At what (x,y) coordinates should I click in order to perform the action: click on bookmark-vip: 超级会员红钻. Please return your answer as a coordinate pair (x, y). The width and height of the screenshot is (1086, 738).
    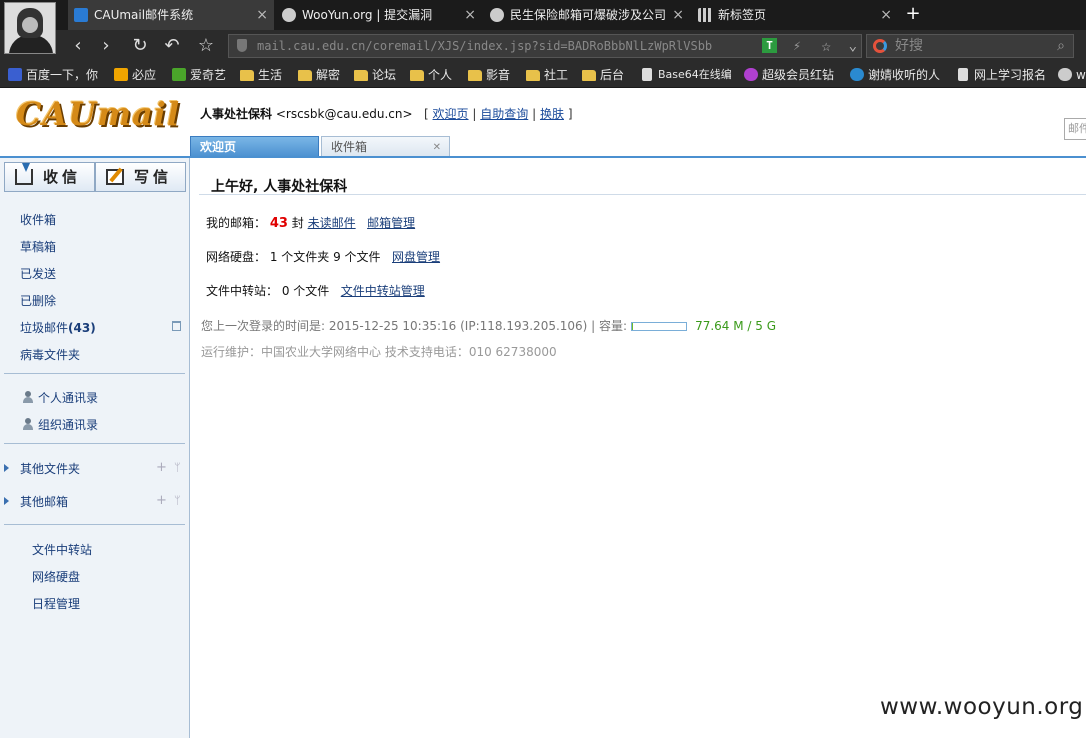
    Looking at the image, I should click on (788, 75).